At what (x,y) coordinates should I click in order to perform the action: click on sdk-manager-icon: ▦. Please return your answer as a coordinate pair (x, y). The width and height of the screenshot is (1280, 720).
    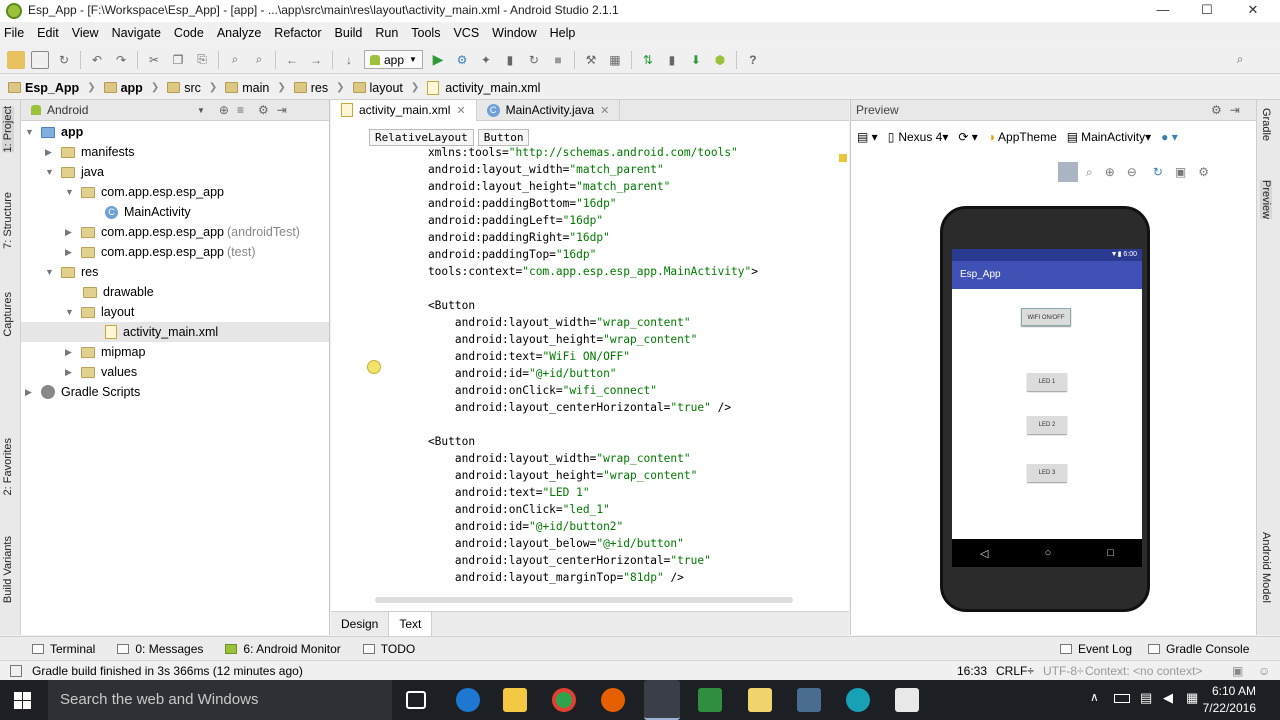
    Looking at the image, I should click on (615, 60).